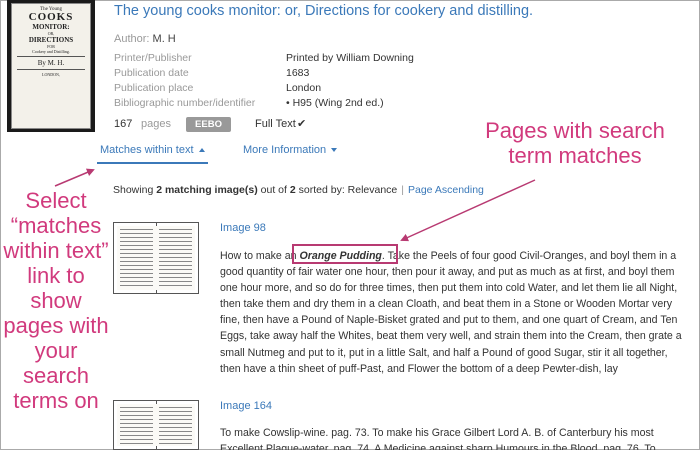 This screenshot has width=700, height=450. I want to click on caret-down-icon, so click(334, 150).